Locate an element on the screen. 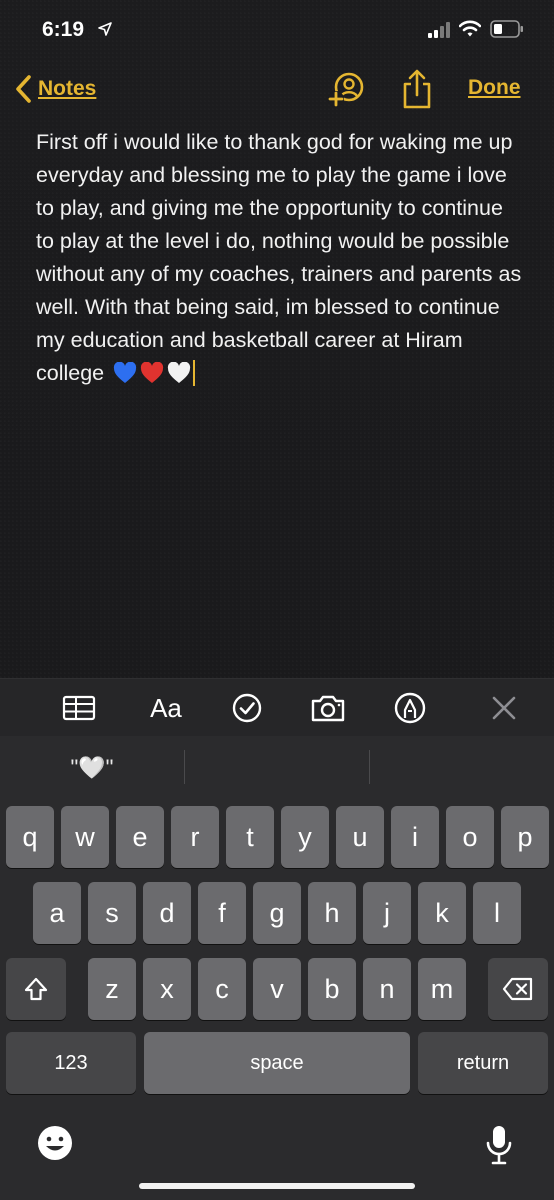 This screenshot has width=554, height=1200. suggestion-bar: "🤍" is located at coordinates (277, 768).